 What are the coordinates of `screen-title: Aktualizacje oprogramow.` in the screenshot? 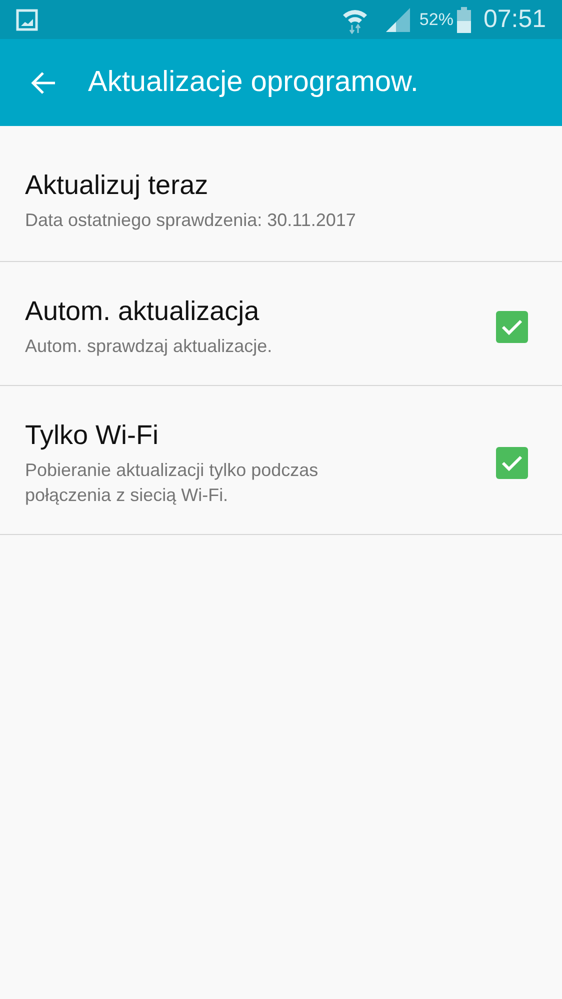 It's located at (253, 82).